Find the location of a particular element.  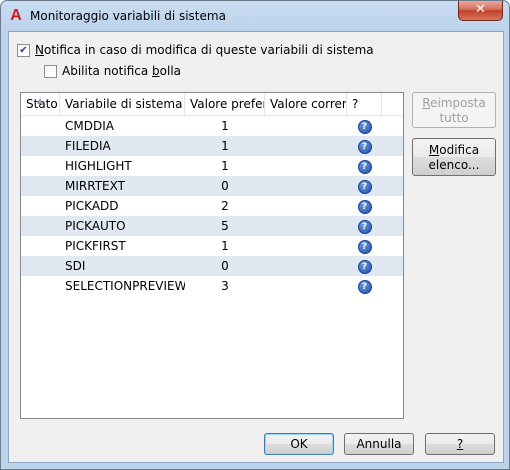

column-header-variable: Variabile di sistema is located at coordinates (122, 104).